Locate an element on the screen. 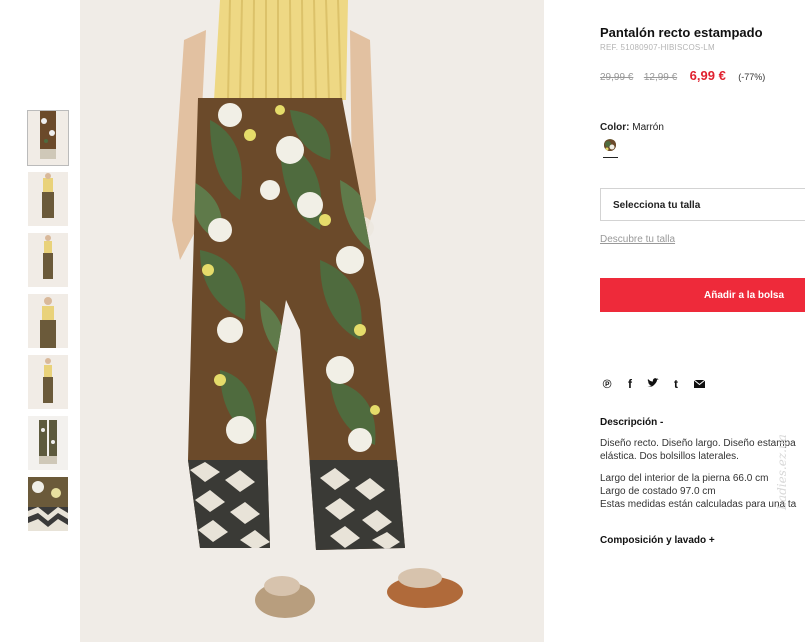  watermark: Ladies.ez.ua is located at coordinates (782, 472).